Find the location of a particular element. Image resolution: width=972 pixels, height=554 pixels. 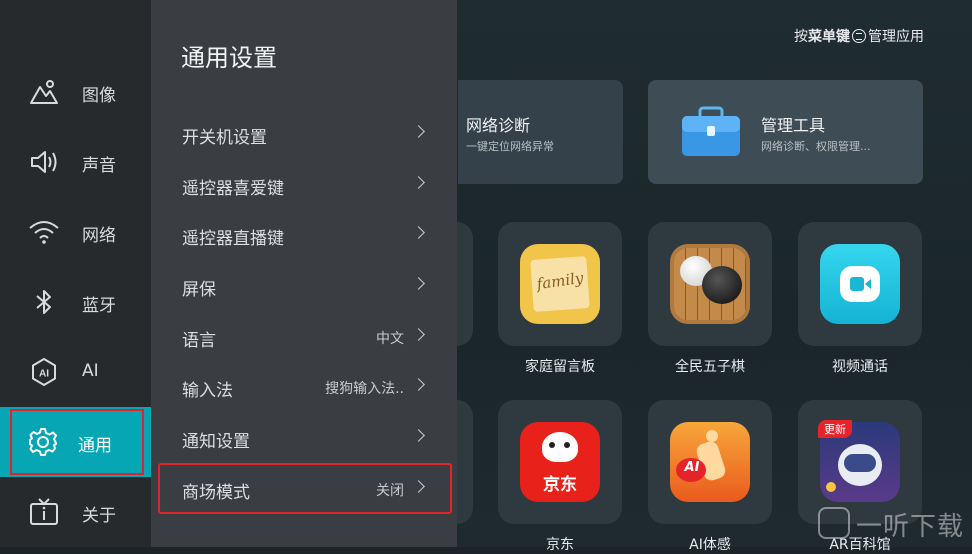

setting-label: 屏保 is located at coordinates (199, 290).